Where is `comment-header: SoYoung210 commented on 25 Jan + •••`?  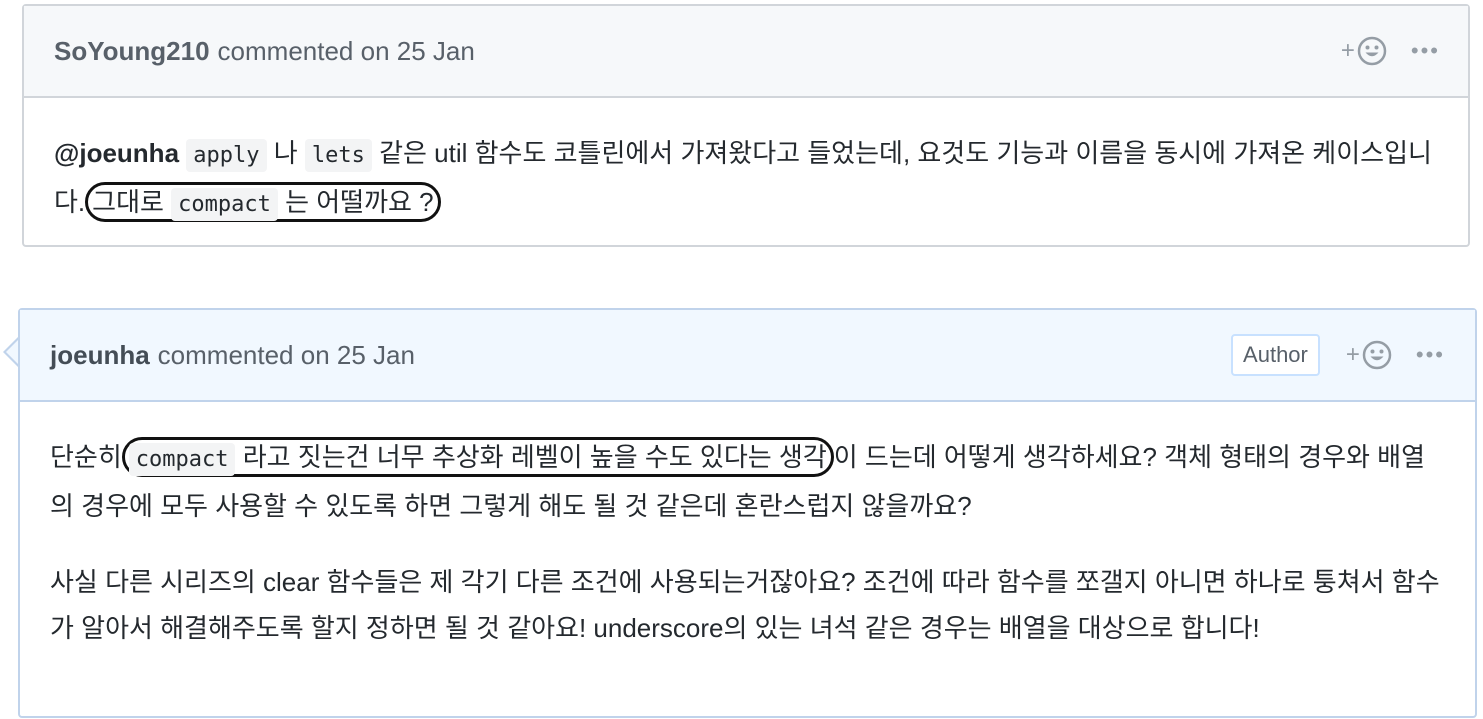
comment-header: SoYoung210 commented on 25 Jan + ••• is located at coordinates (746, 52).